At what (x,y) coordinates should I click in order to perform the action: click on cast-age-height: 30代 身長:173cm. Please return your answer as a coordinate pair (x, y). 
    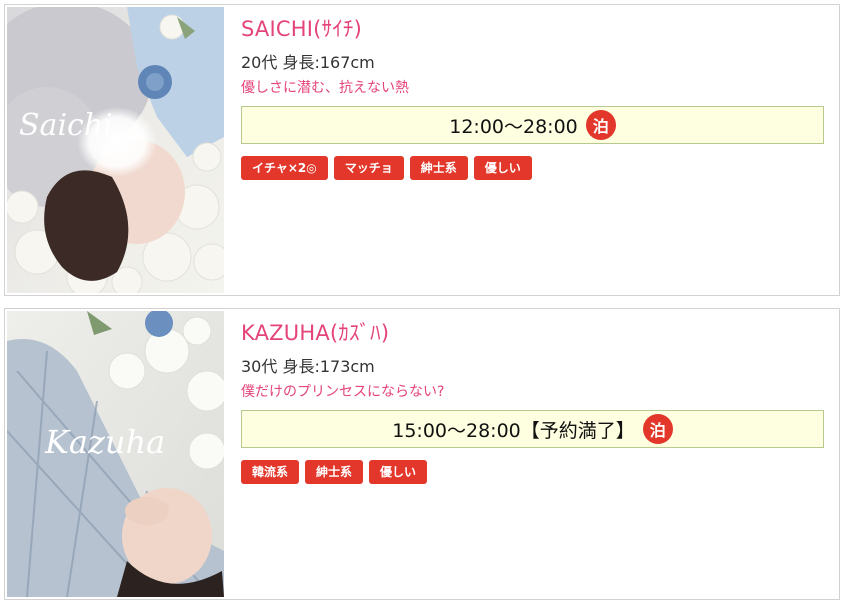
    Looking at the image, I should click on (308, 366).